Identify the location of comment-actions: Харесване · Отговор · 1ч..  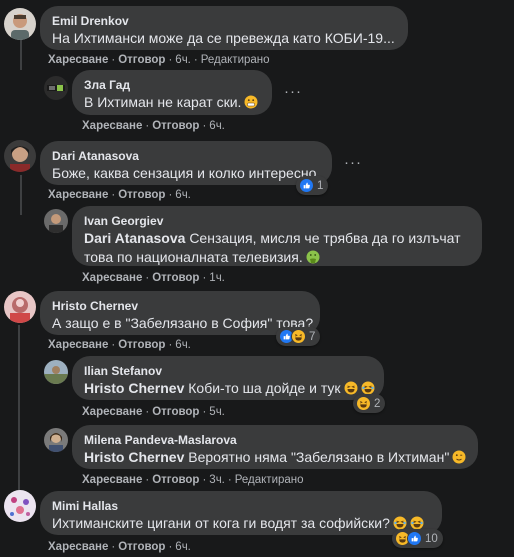
(153, 278).